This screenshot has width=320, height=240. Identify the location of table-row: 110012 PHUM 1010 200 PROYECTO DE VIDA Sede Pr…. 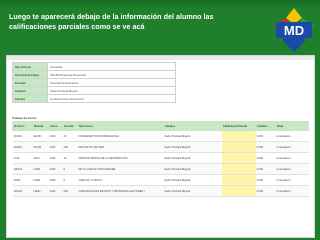
(160, 147).